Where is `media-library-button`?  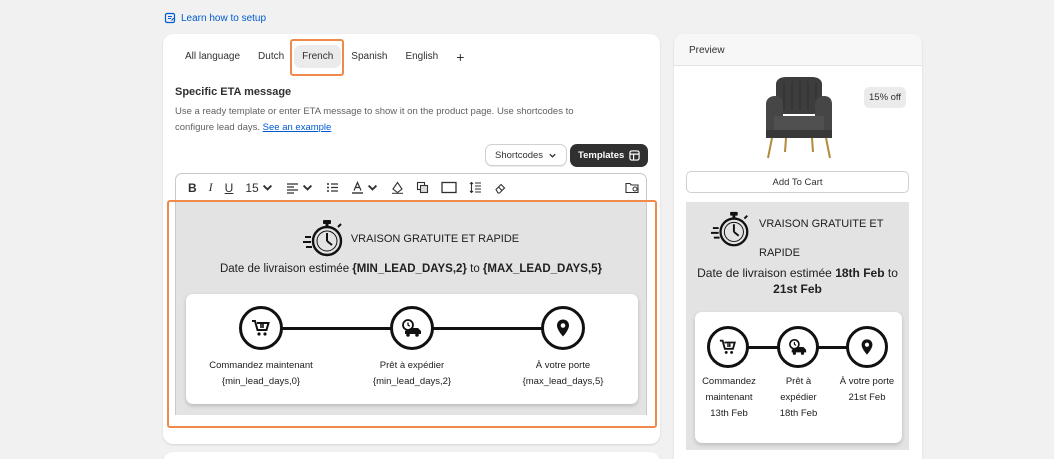
media-library-button is located at coordinates (632, 187).